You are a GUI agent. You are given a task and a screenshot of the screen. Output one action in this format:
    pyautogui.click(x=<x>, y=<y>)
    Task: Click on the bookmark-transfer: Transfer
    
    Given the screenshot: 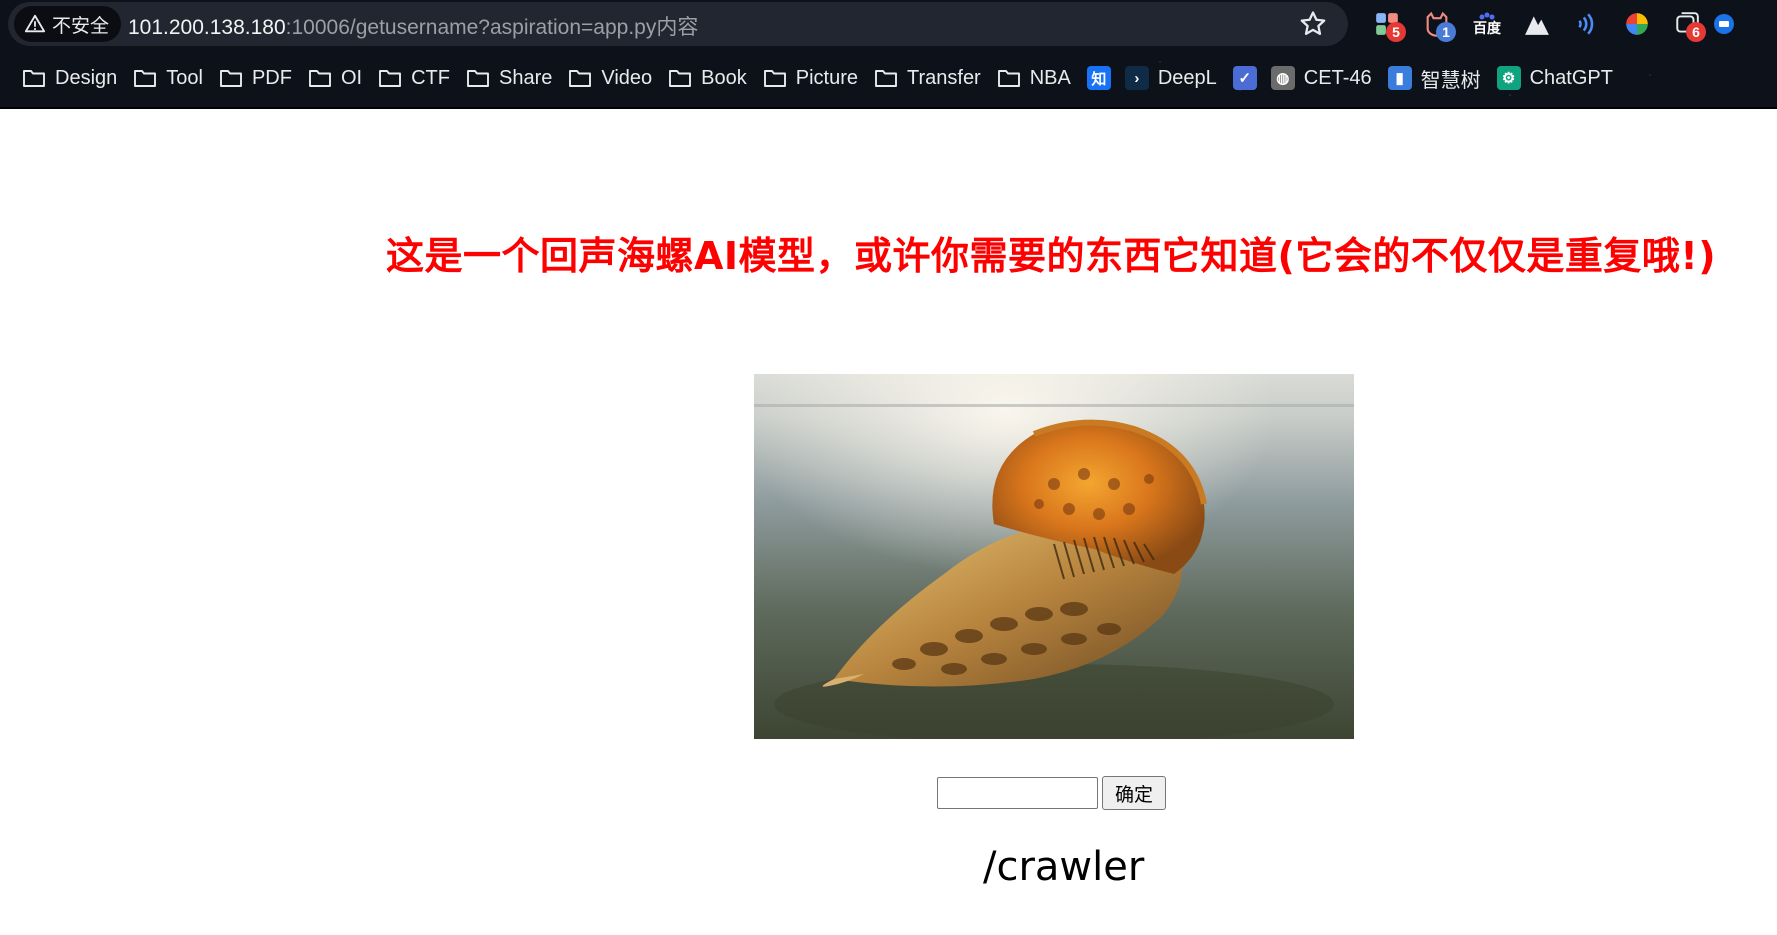 What is the action you would take?
    pyautogui.click(x=933, y=78)
    